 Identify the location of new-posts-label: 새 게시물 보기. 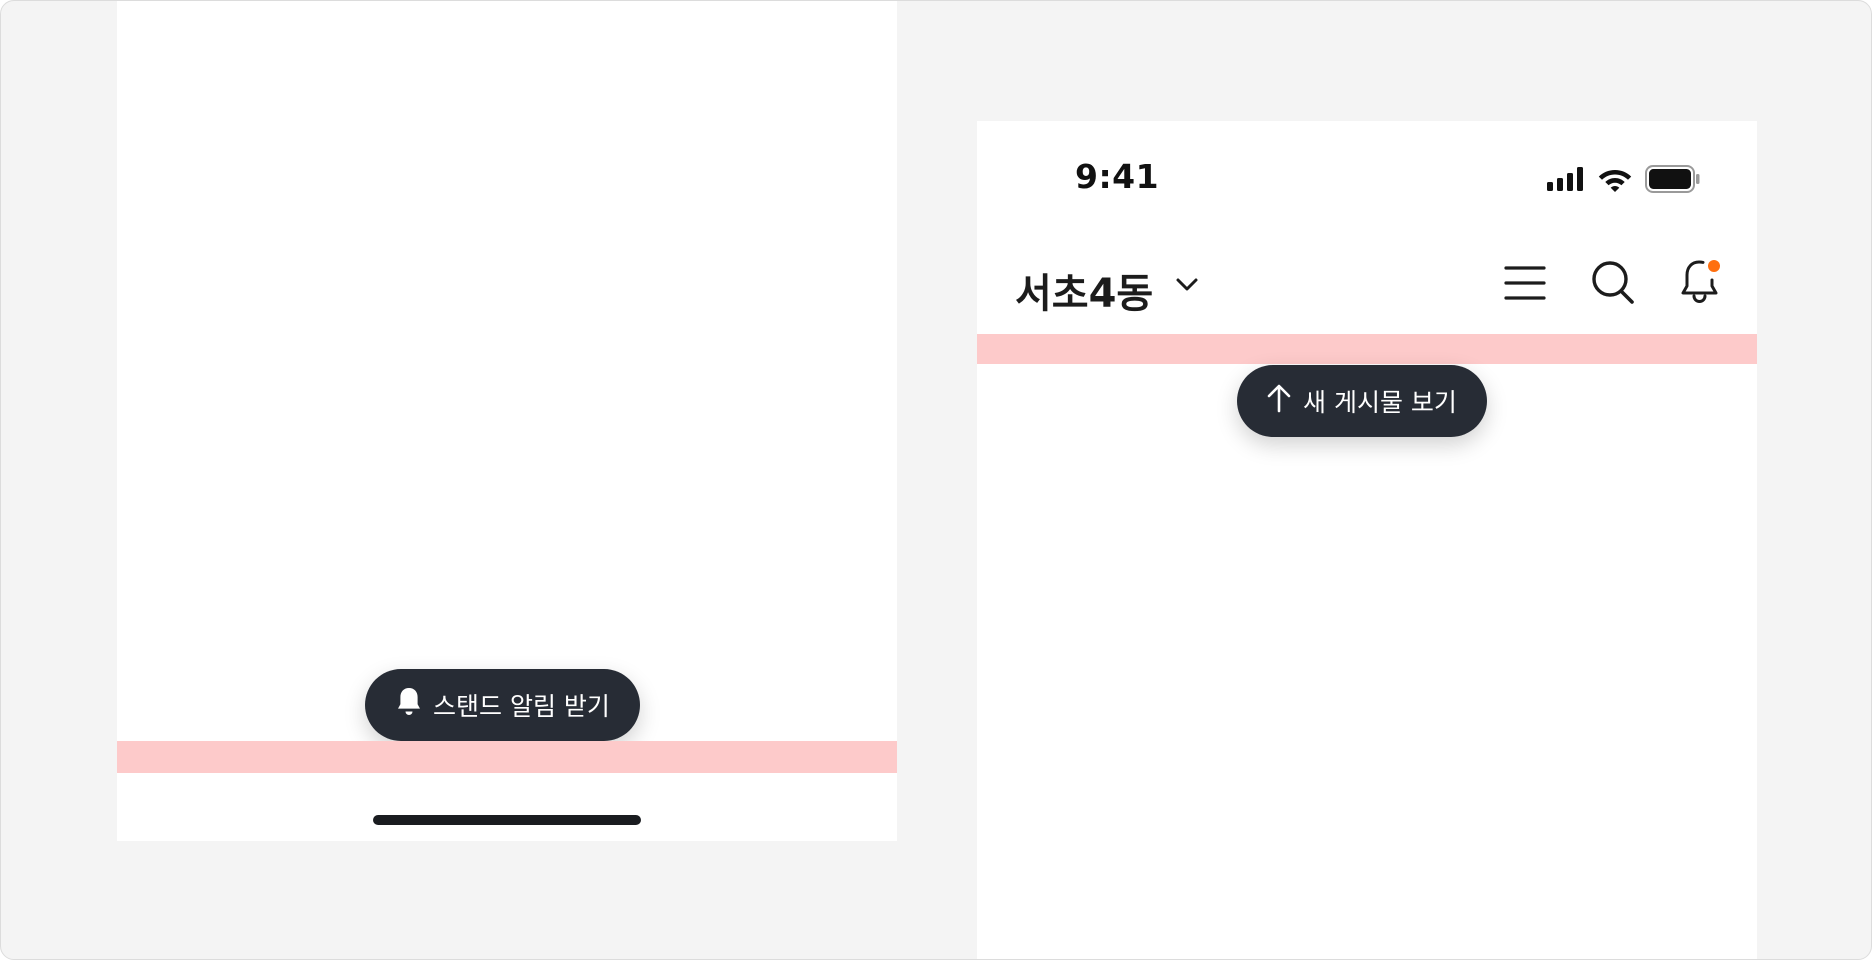
(1380, 402).